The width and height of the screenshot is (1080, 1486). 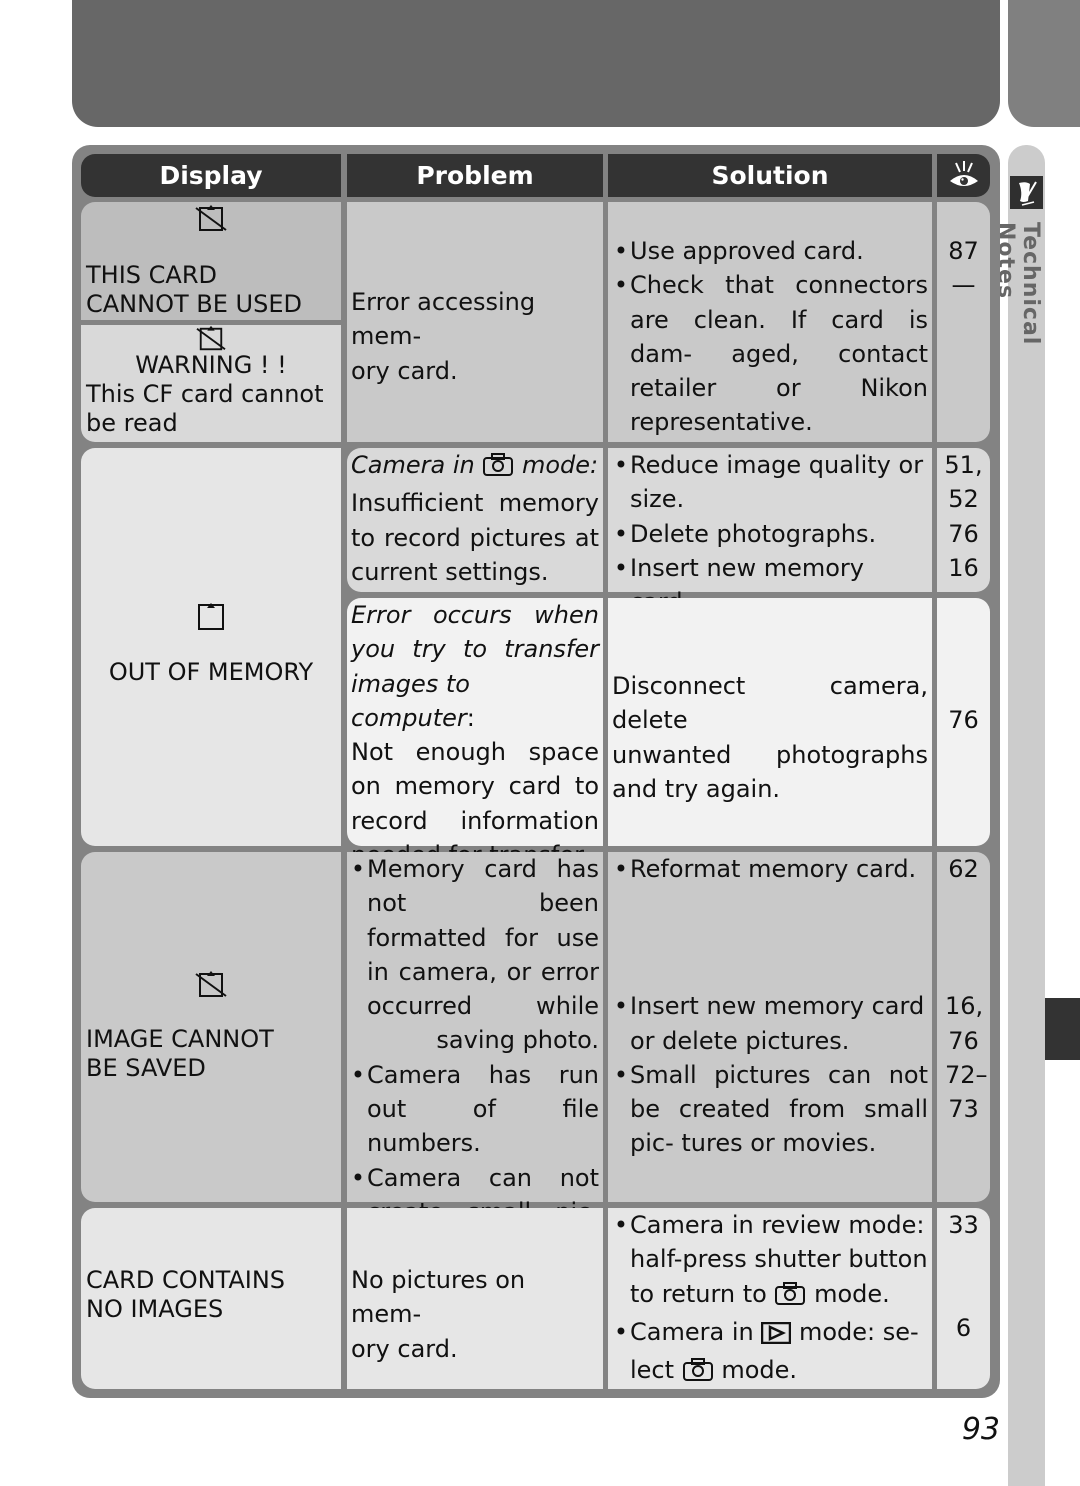 I want to click on page-number: 93, so click(x=980, y=1429).